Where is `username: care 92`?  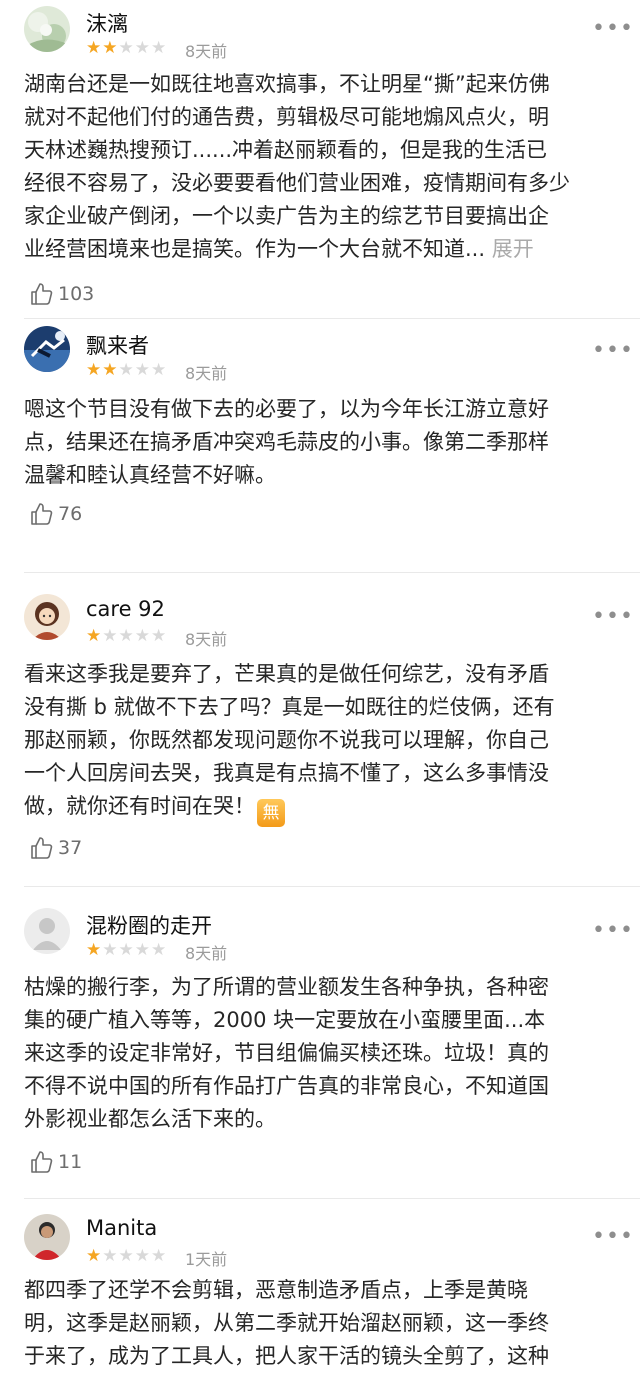 username: care 92 is located at coordinates (125, 609).